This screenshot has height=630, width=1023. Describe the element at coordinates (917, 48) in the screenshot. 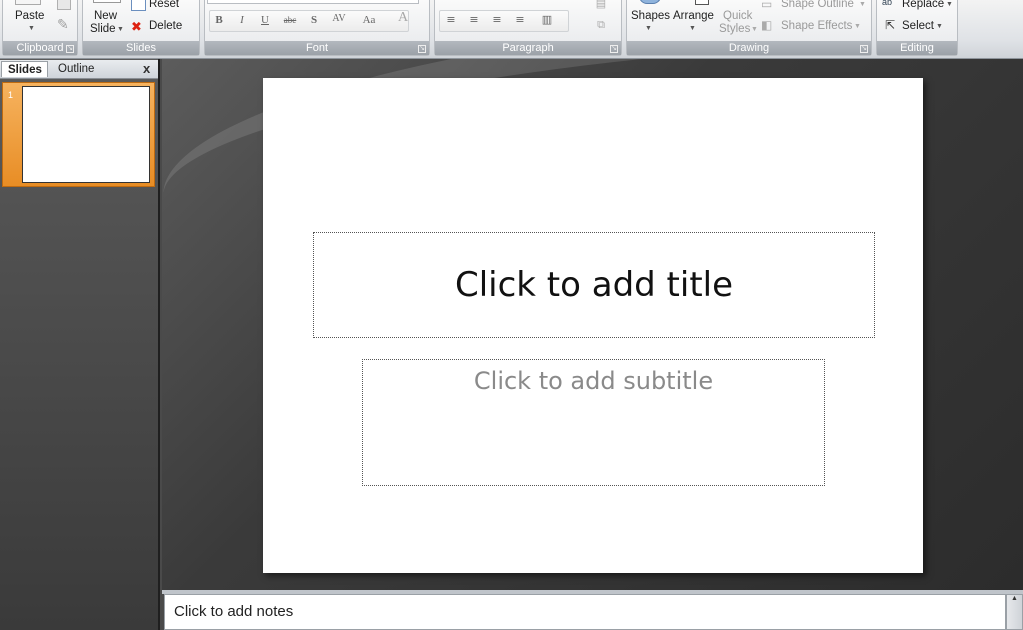

I see `editing-group-label: Editing` at that location.